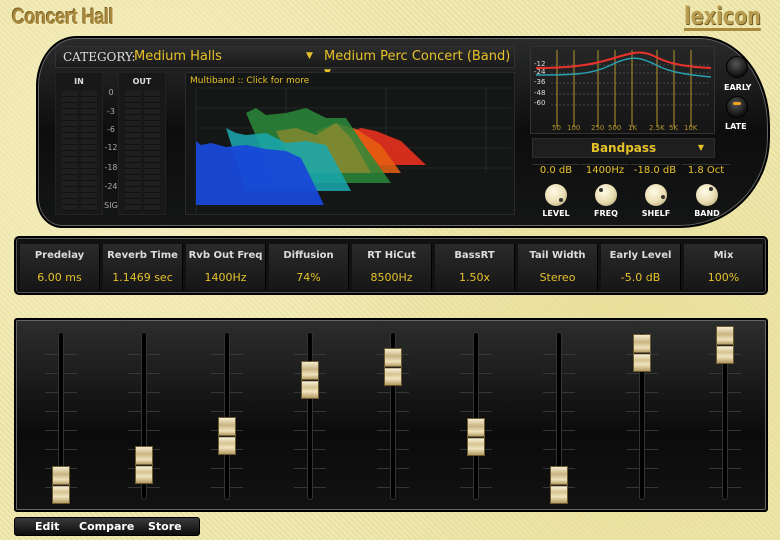  Describe the element at coordinates (142, 277) in the screenshot. I see `param-value: 1.1469 sec` at that location.